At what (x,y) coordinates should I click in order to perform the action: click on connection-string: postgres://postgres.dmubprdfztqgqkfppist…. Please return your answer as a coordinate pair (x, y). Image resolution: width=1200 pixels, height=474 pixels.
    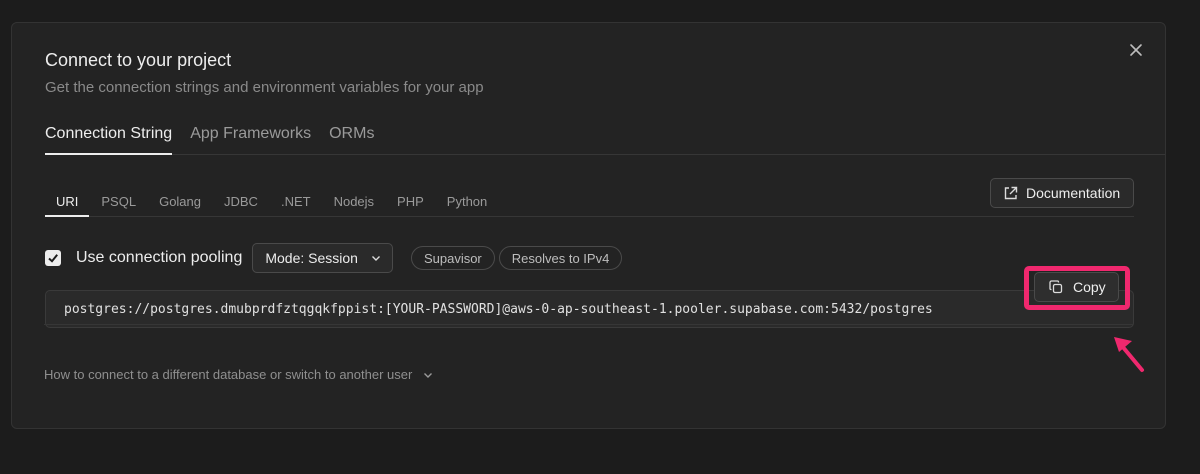
    Looking at the image, I should click on (498, 309).